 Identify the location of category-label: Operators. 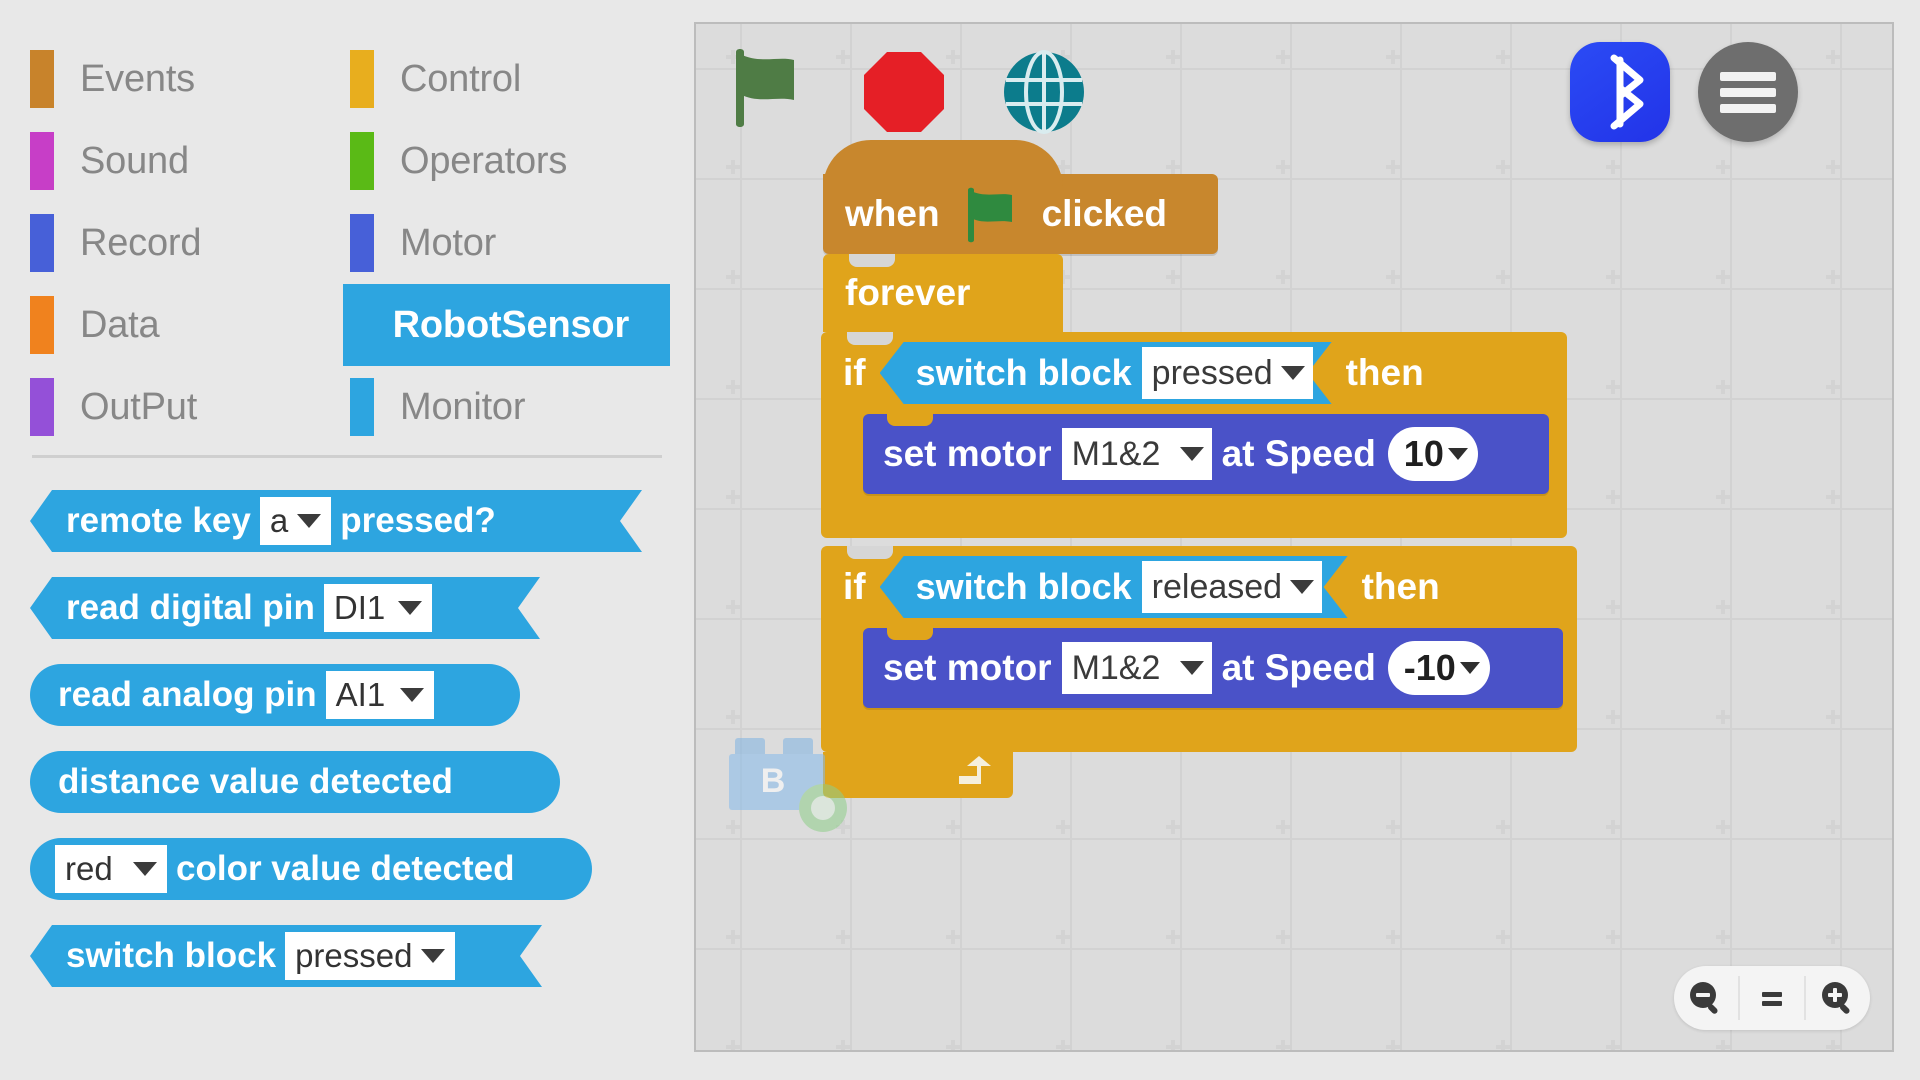
(484, 160).